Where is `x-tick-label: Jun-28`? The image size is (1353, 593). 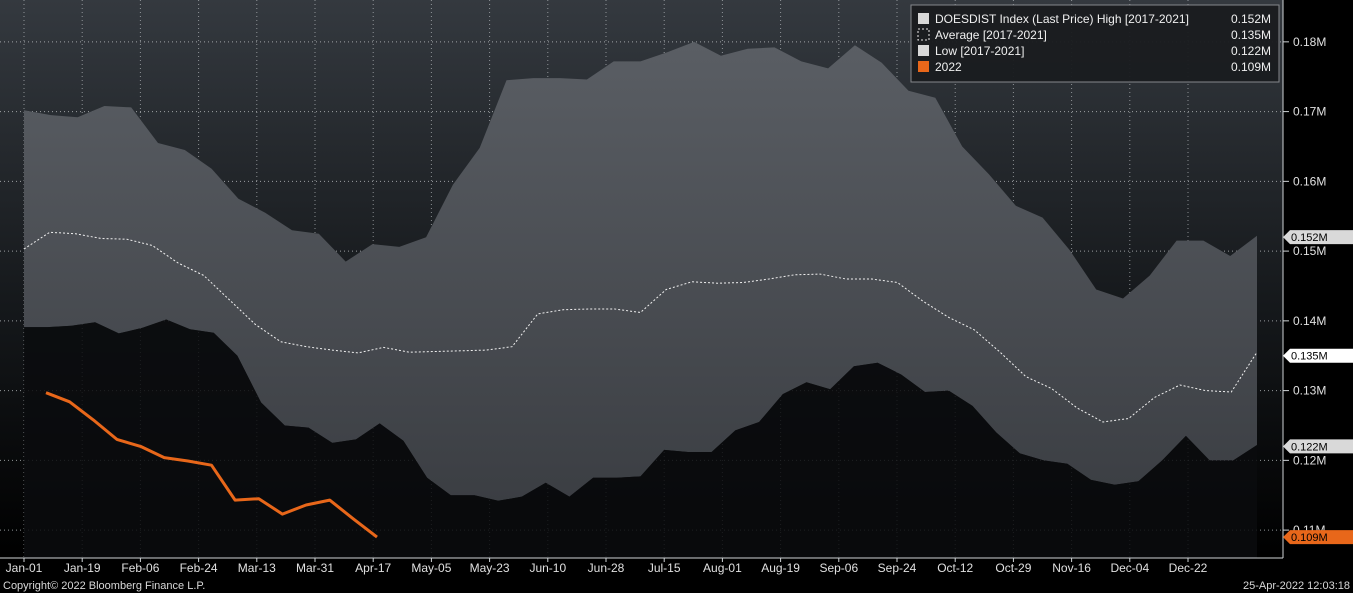 x-tick-label: Jun-28 is located at coordinates (606, 568).